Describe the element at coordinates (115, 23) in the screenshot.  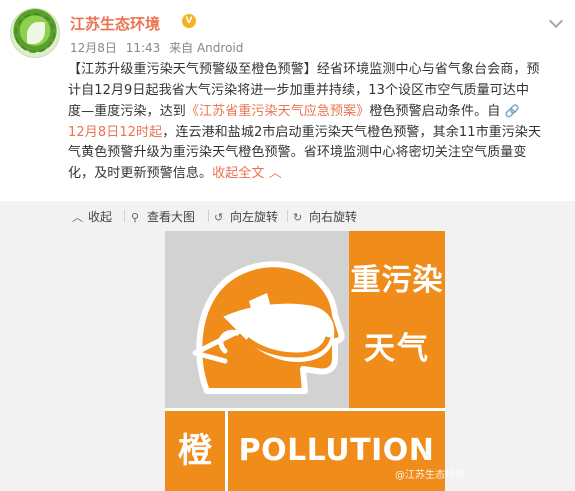
I see `user-name: 江苏生态环境` at that location.